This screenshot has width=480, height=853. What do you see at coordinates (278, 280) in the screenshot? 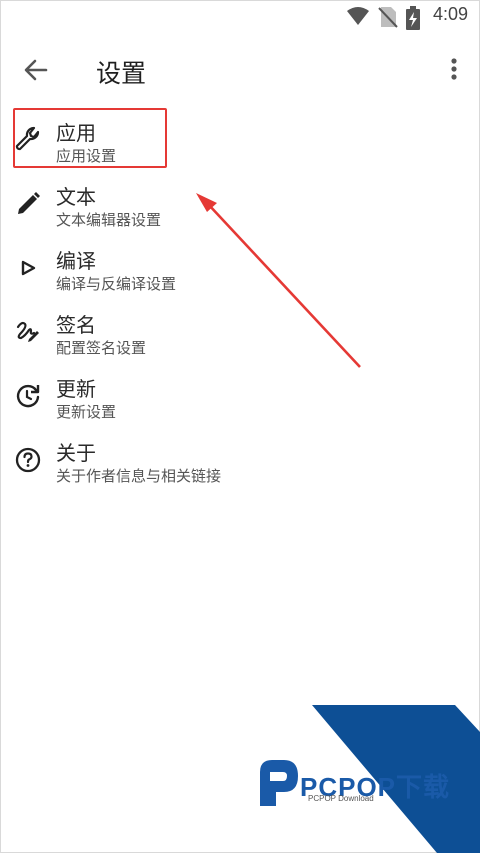
I see `annotation-arrow` at bounding box center [278, 280].